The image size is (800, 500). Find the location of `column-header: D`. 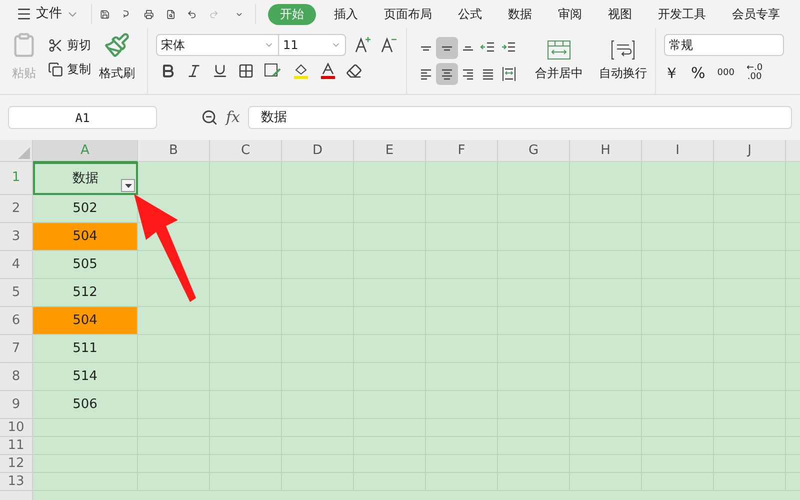

column-header: D is located at coordinates (318, 151).